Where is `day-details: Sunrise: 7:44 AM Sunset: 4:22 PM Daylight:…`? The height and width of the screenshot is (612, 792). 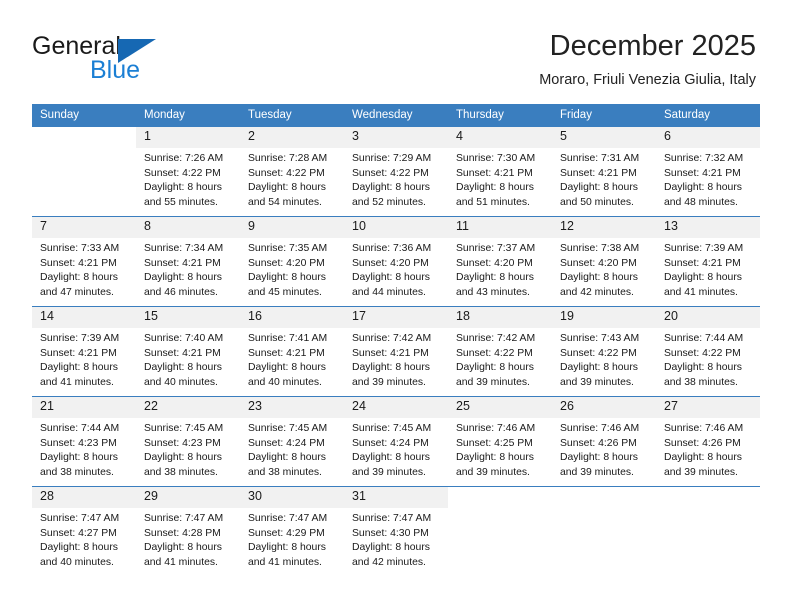 day-details: Sunrise: 7:44 AM Sunset: 4:22 PM Daylight:… is located at coordinates (708, 359).